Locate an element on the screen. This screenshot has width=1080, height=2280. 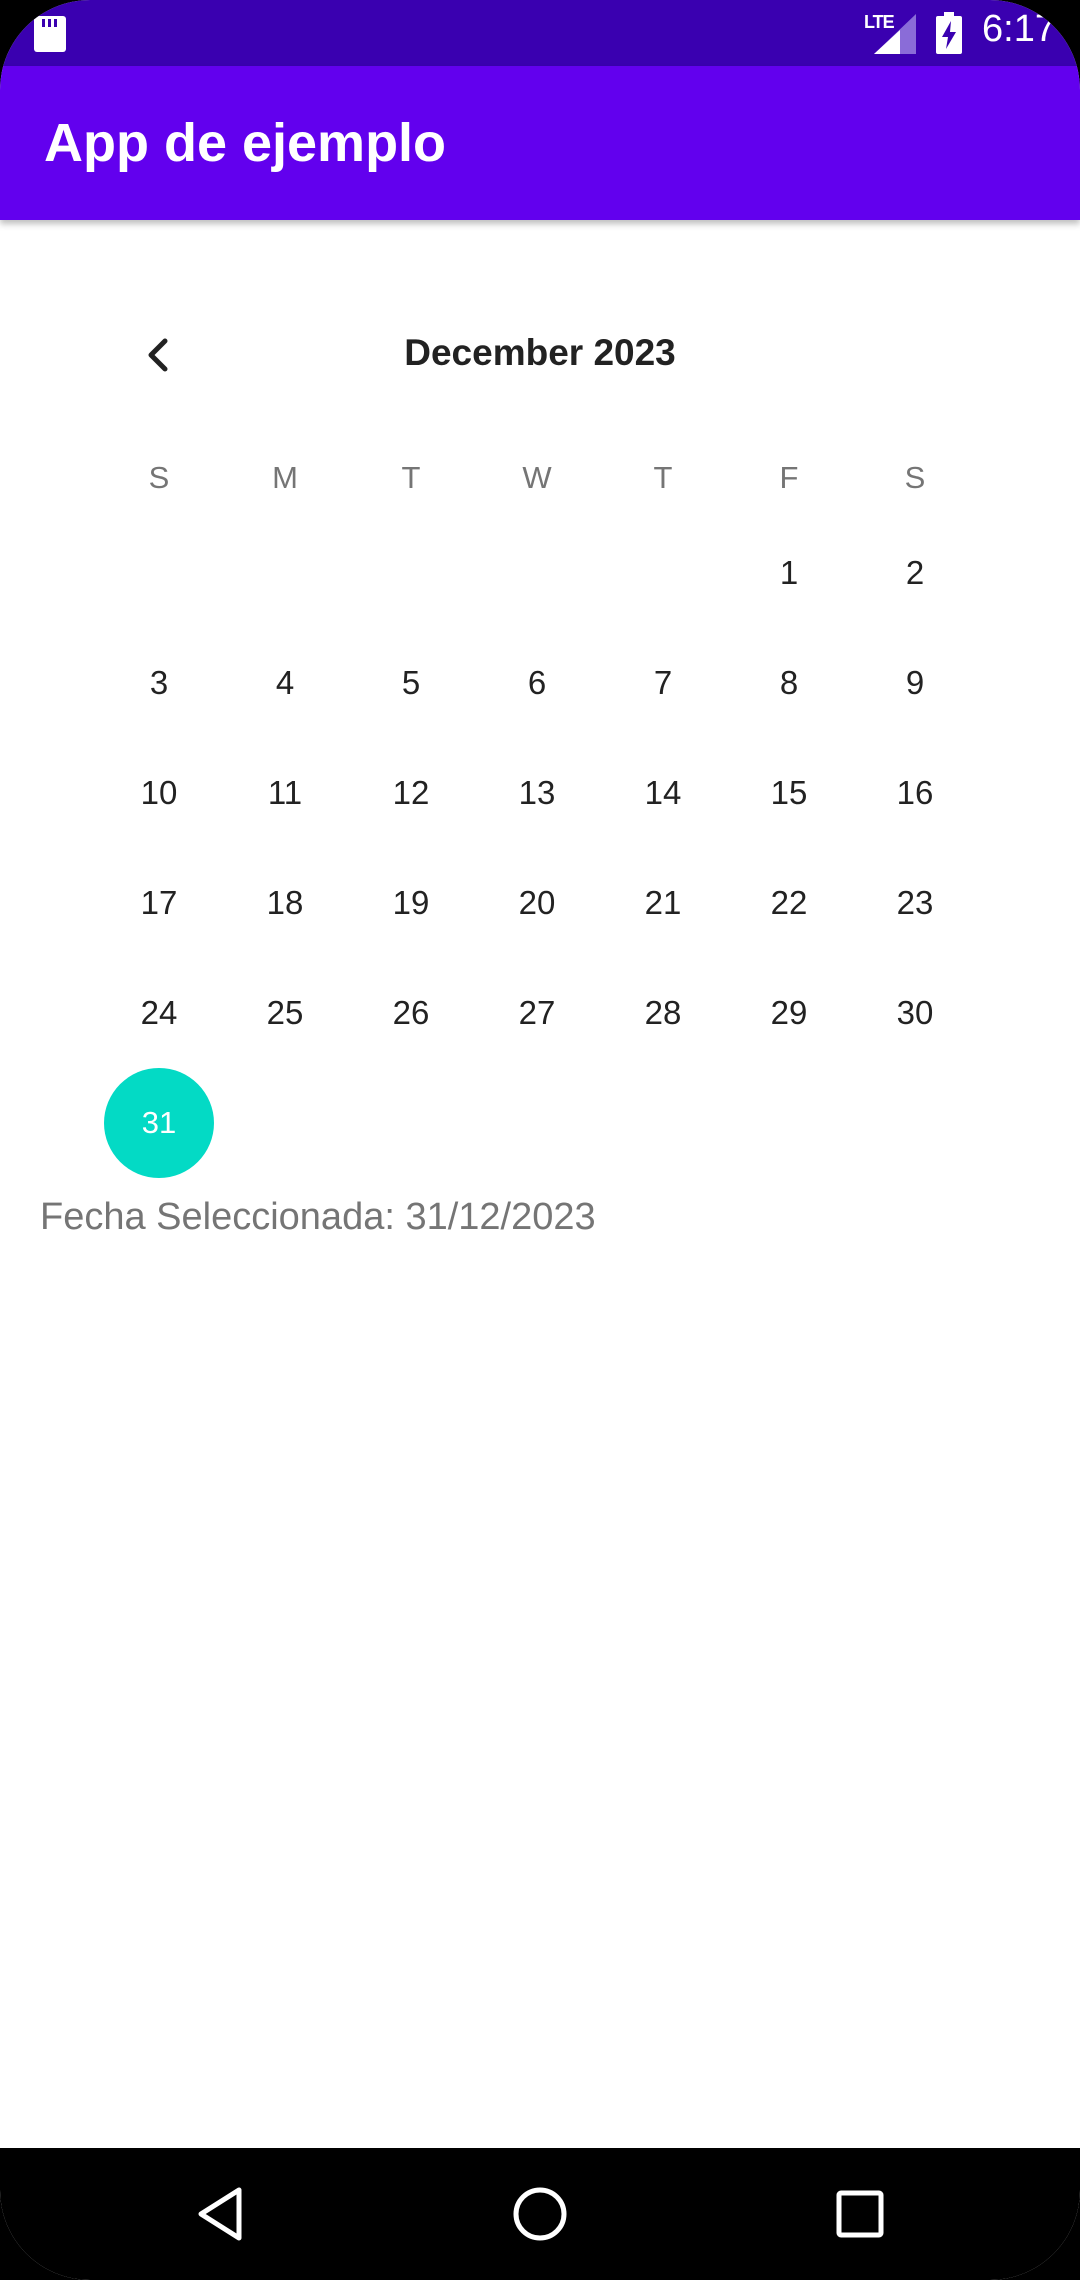
home-button is located at coordinates (540, 2214).